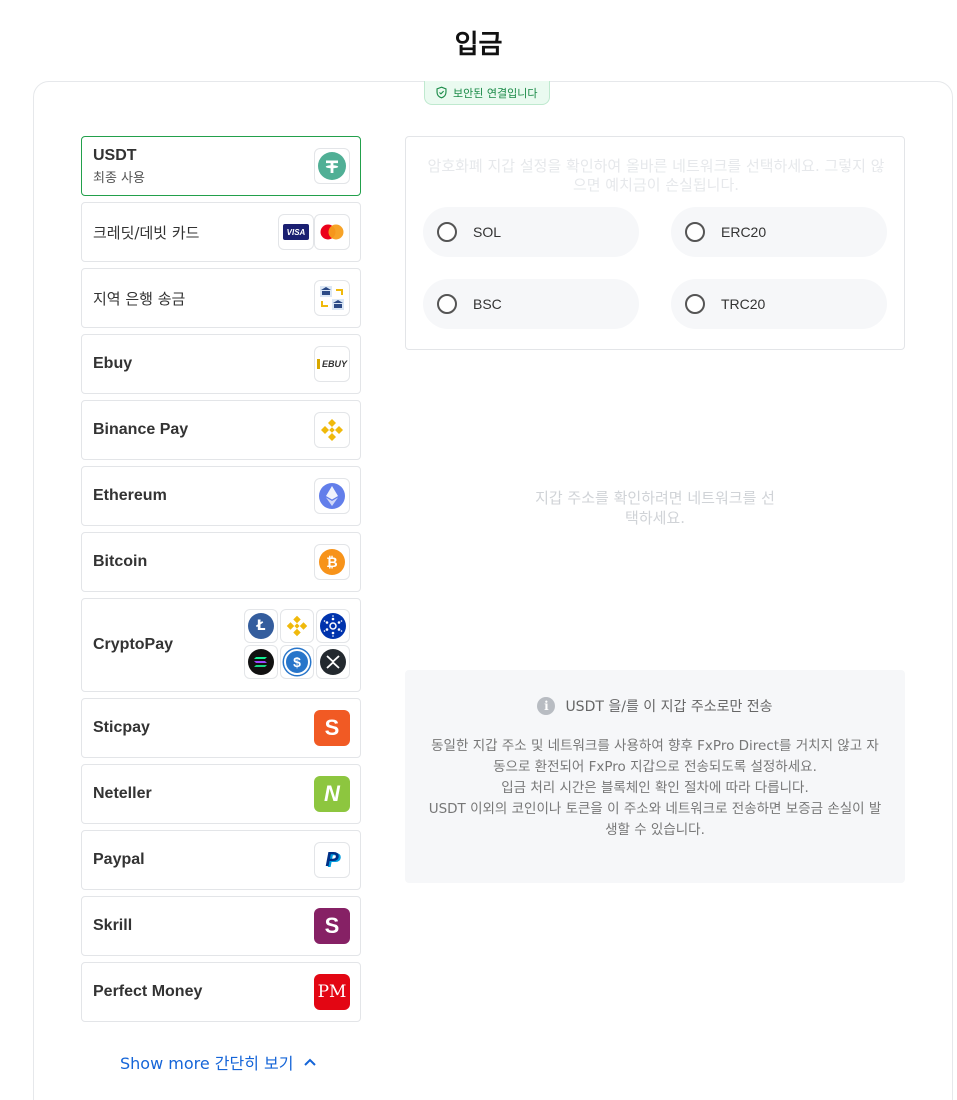 The image size is (957, 1100). Describe the element at coordinates (296, 232) in the screenshot. I see `visa-icon: VISA` at that location.